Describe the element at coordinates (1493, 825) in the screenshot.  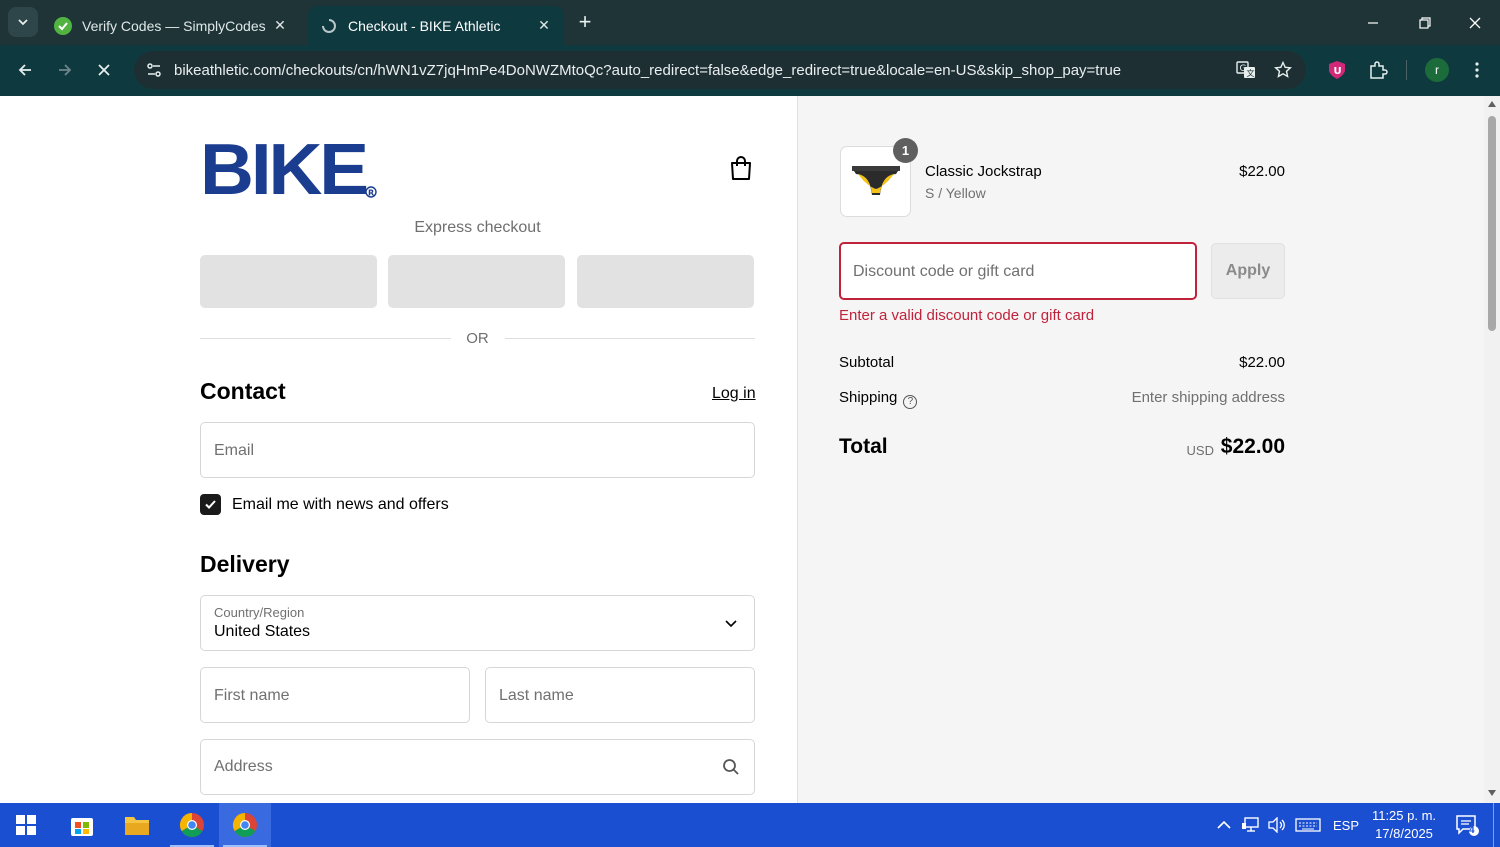
I see `show-desktop-divider` at that location.